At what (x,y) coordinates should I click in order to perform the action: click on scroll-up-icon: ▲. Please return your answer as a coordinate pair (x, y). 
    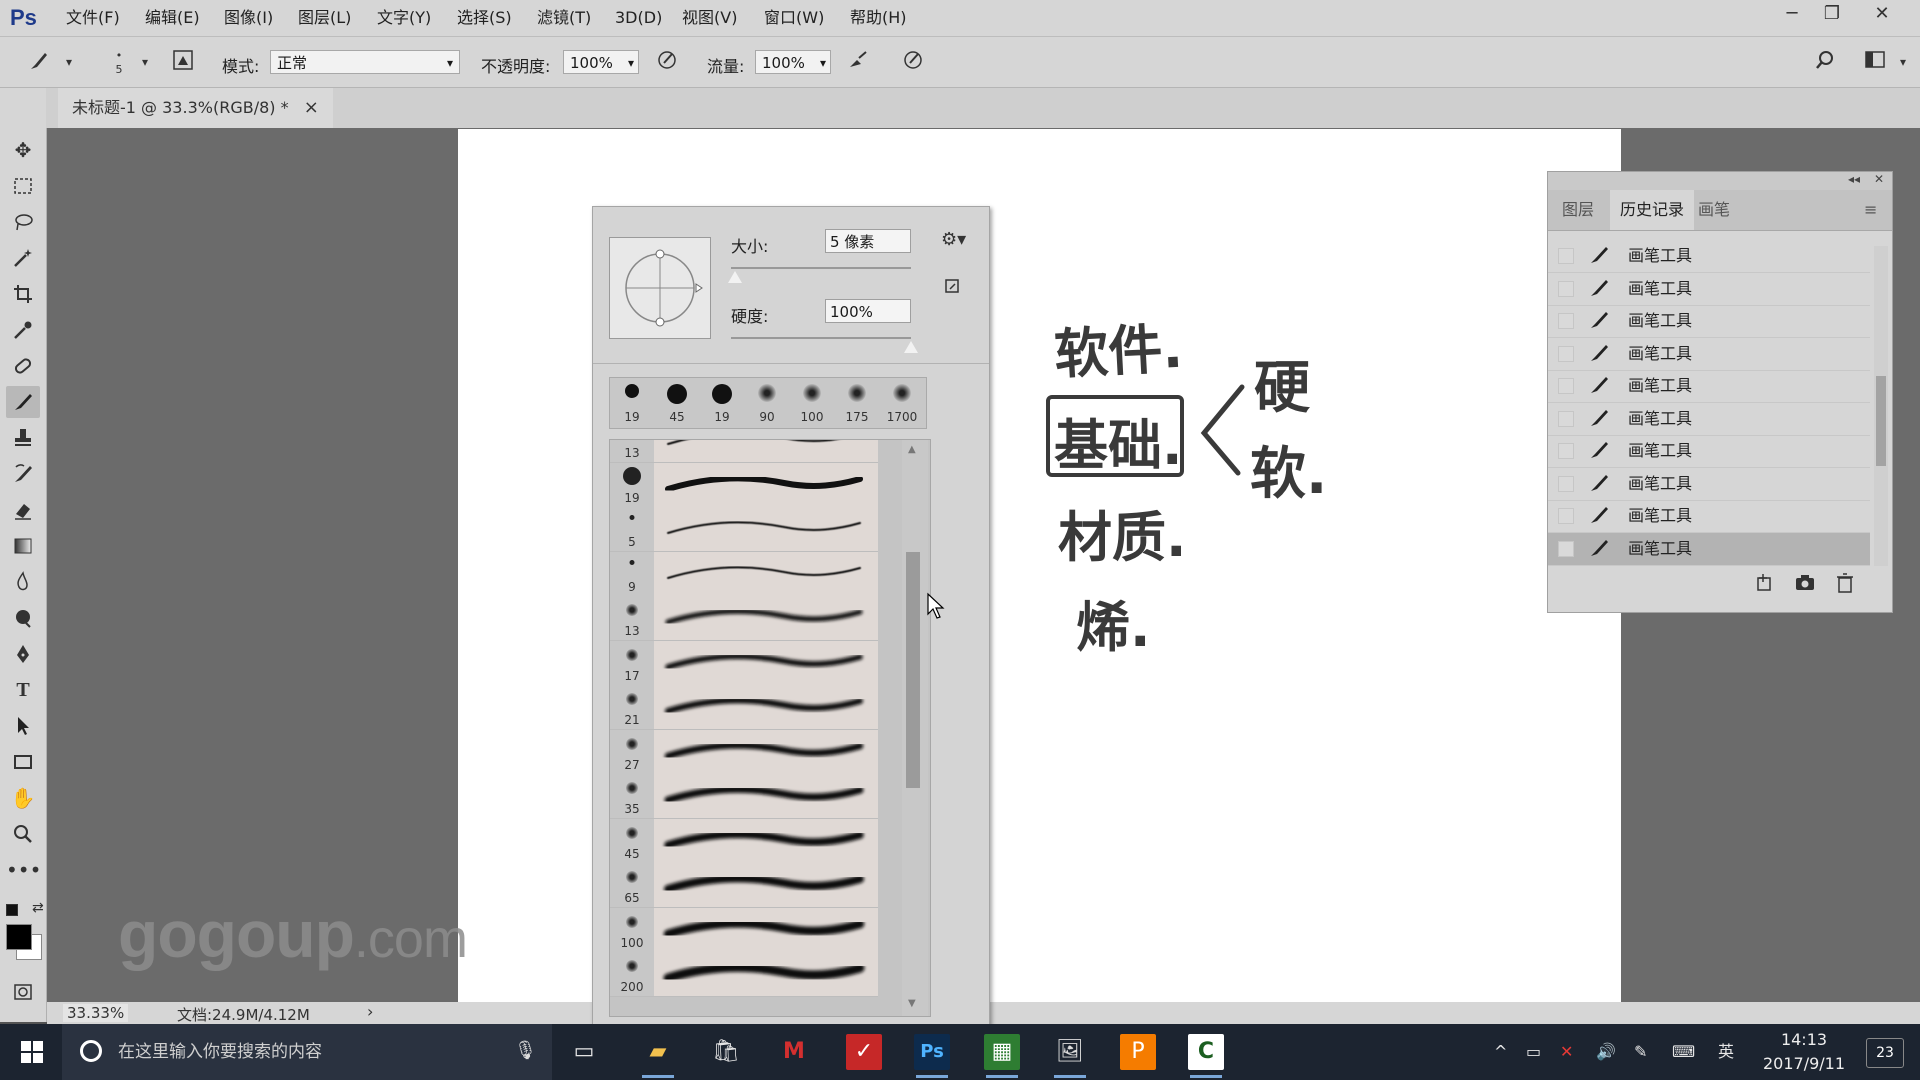
    Looking at the image, I should click on (912, 449).